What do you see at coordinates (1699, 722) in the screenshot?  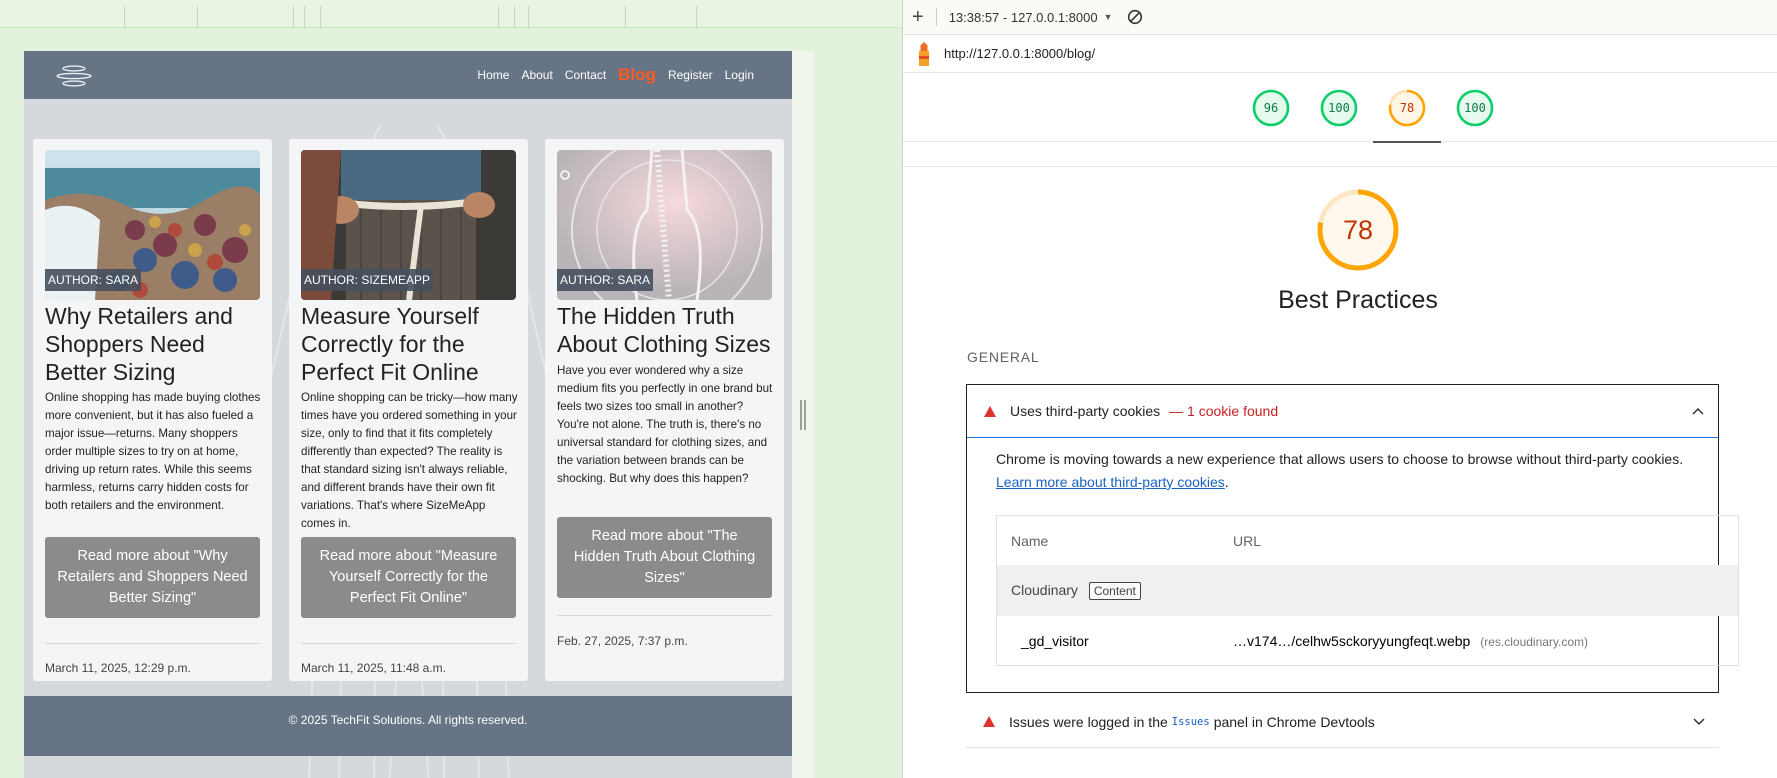 I see `chevron-down-icon` at bounding box center [1699, 722].